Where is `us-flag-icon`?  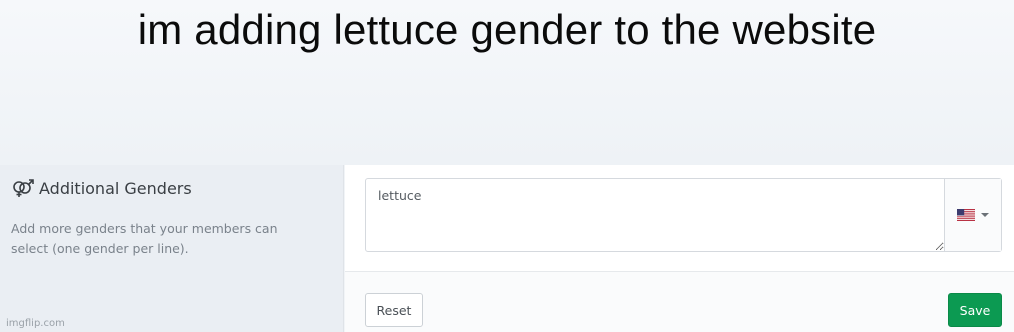 us-flag-icon is located at coordinates (966, 215).